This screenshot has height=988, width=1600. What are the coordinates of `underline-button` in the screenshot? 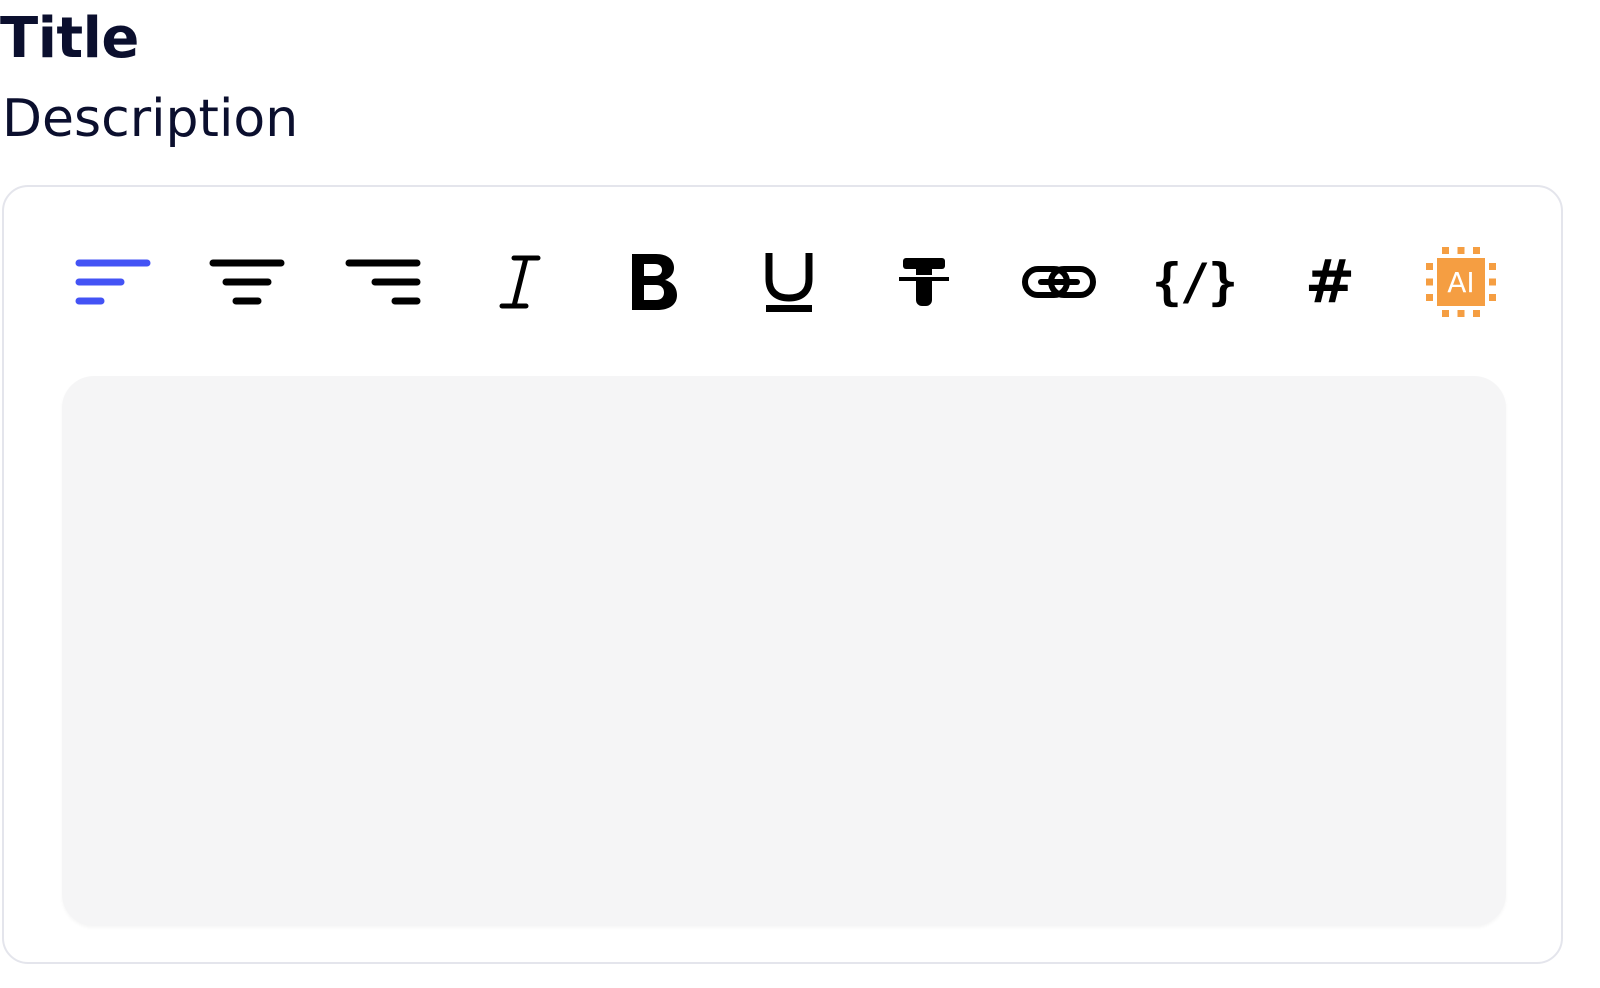 It's located at (789, 282).